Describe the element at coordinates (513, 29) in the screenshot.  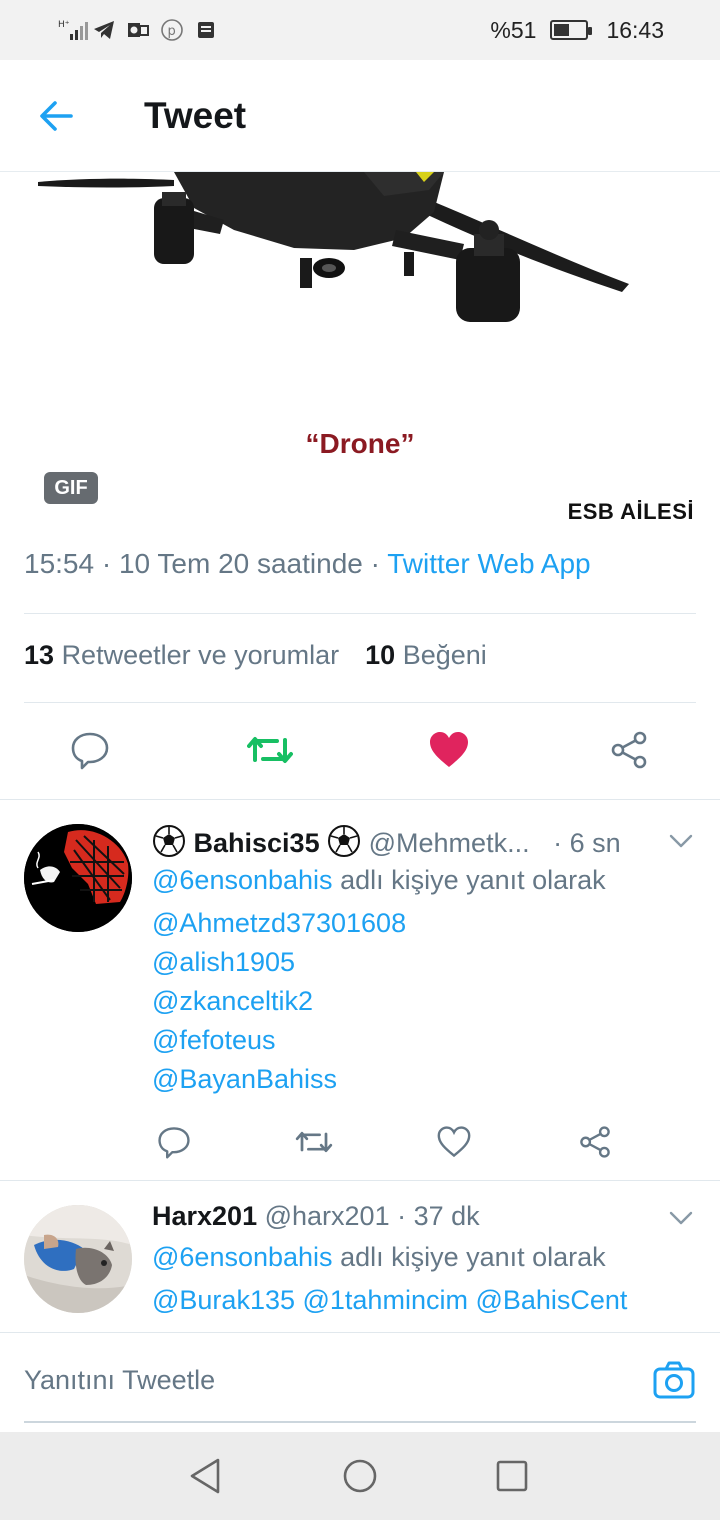
I see `battery-percent: %51` at that location.